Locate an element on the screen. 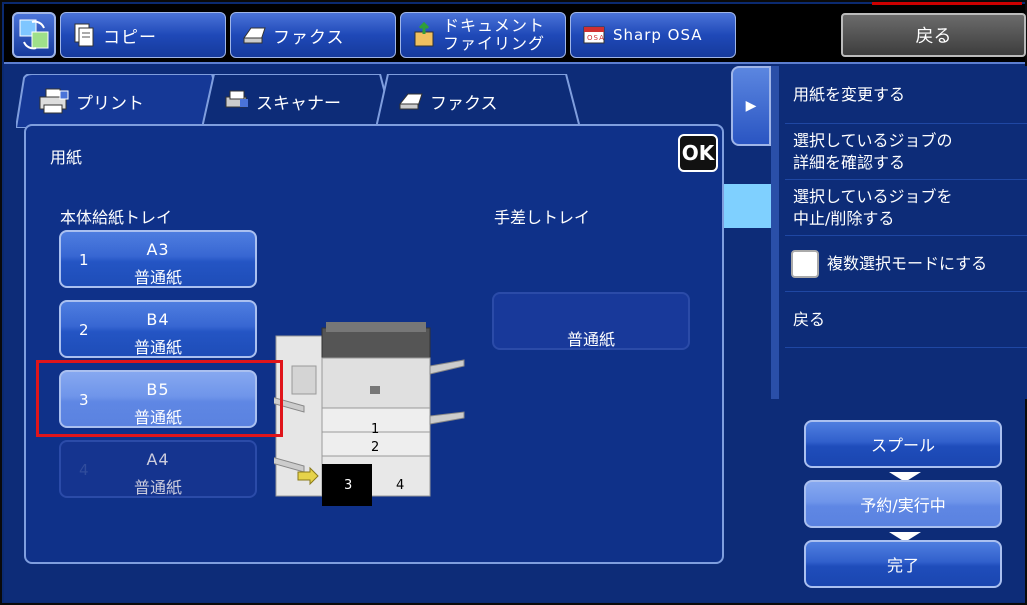 This screenshot has width=1027, height=605. tab-scanner: スキャナー is located at coordinates (298, 101).